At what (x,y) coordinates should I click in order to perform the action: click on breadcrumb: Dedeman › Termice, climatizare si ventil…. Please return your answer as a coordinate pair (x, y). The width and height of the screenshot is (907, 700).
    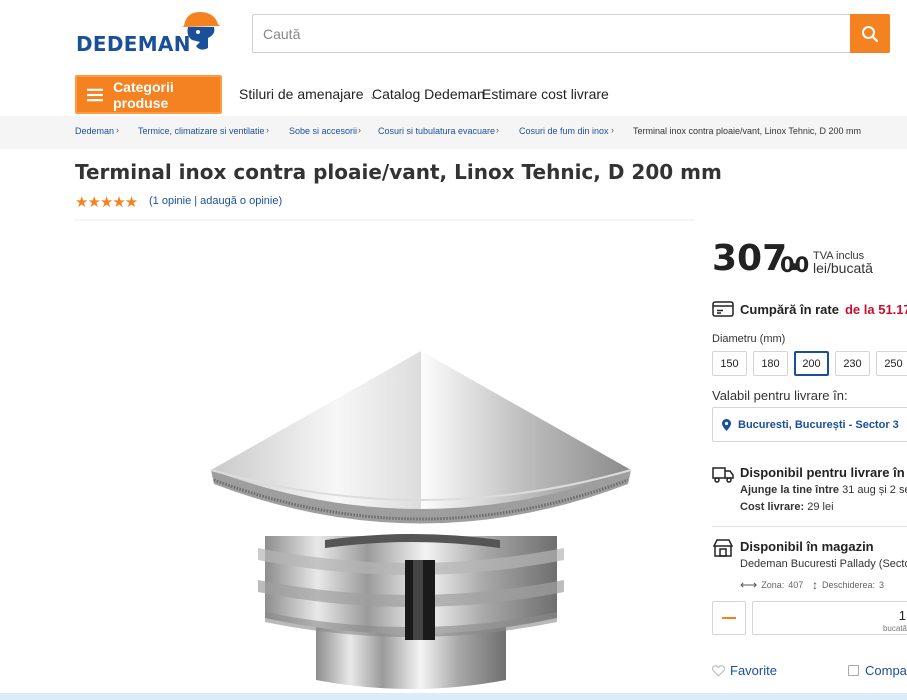
    Looking at the image, I should click on (453, 132).